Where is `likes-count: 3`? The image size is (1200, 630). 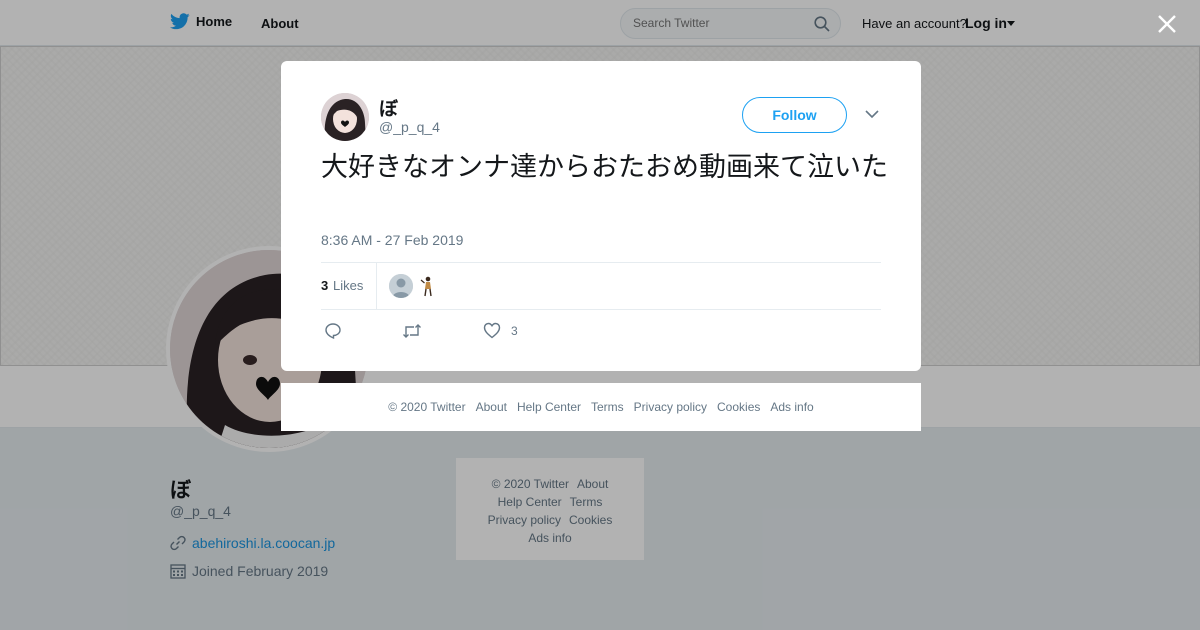 likes-count: 3 is located at coordinates (324, 285).